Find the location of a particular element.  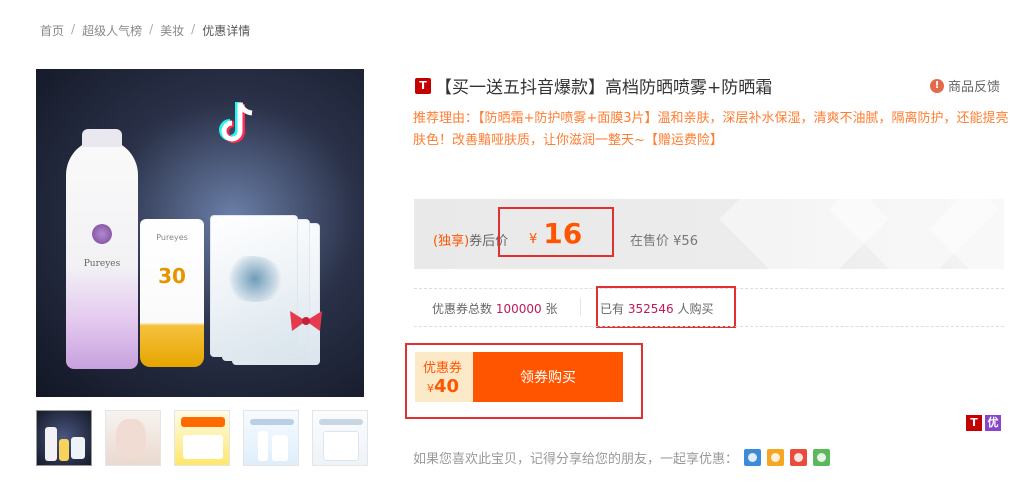

feedback-label: 商品反馈 is located at coordinates (974, 87).